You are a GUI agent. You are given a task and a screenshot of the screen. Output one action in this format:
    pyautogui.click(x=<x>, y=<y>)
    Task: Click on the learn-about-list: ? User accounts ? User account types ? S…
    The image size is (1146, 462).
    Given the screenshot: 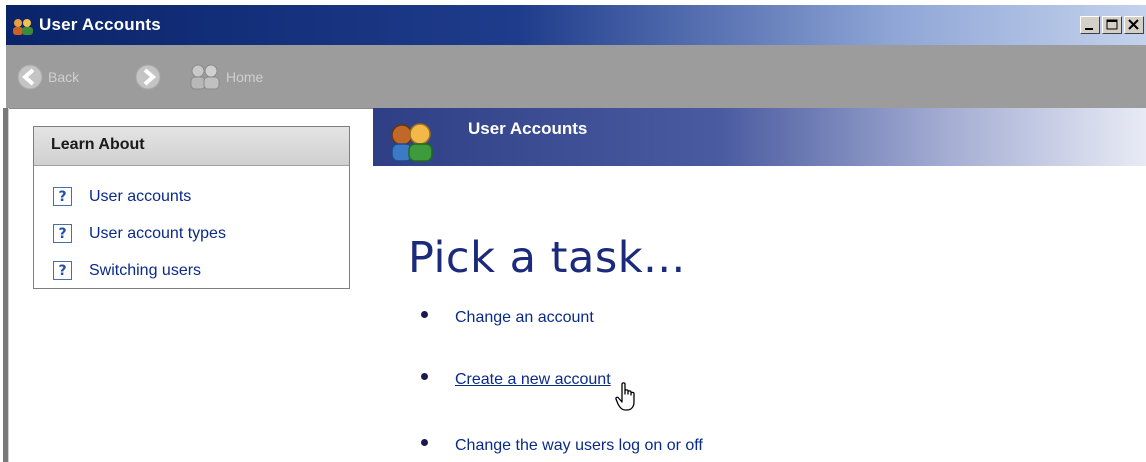 What is the action you would take?
    pyautogui.click(x=139, y=233)
    